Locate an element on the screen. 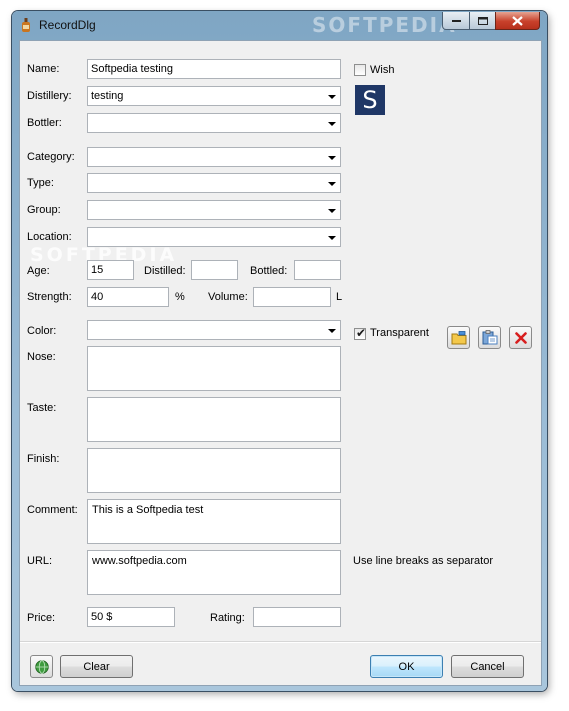 The height and width of the screenshot is (711, 569). rating-label: Rating: is located at coordinates (227, 618).